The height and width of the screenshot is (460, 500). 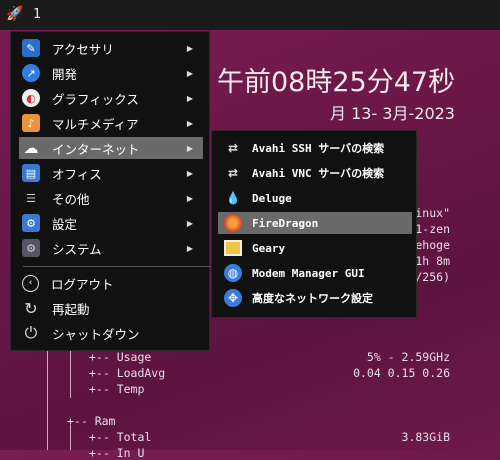 I want to click on submenu-item-label: Geary, so click(x=269, y=248).